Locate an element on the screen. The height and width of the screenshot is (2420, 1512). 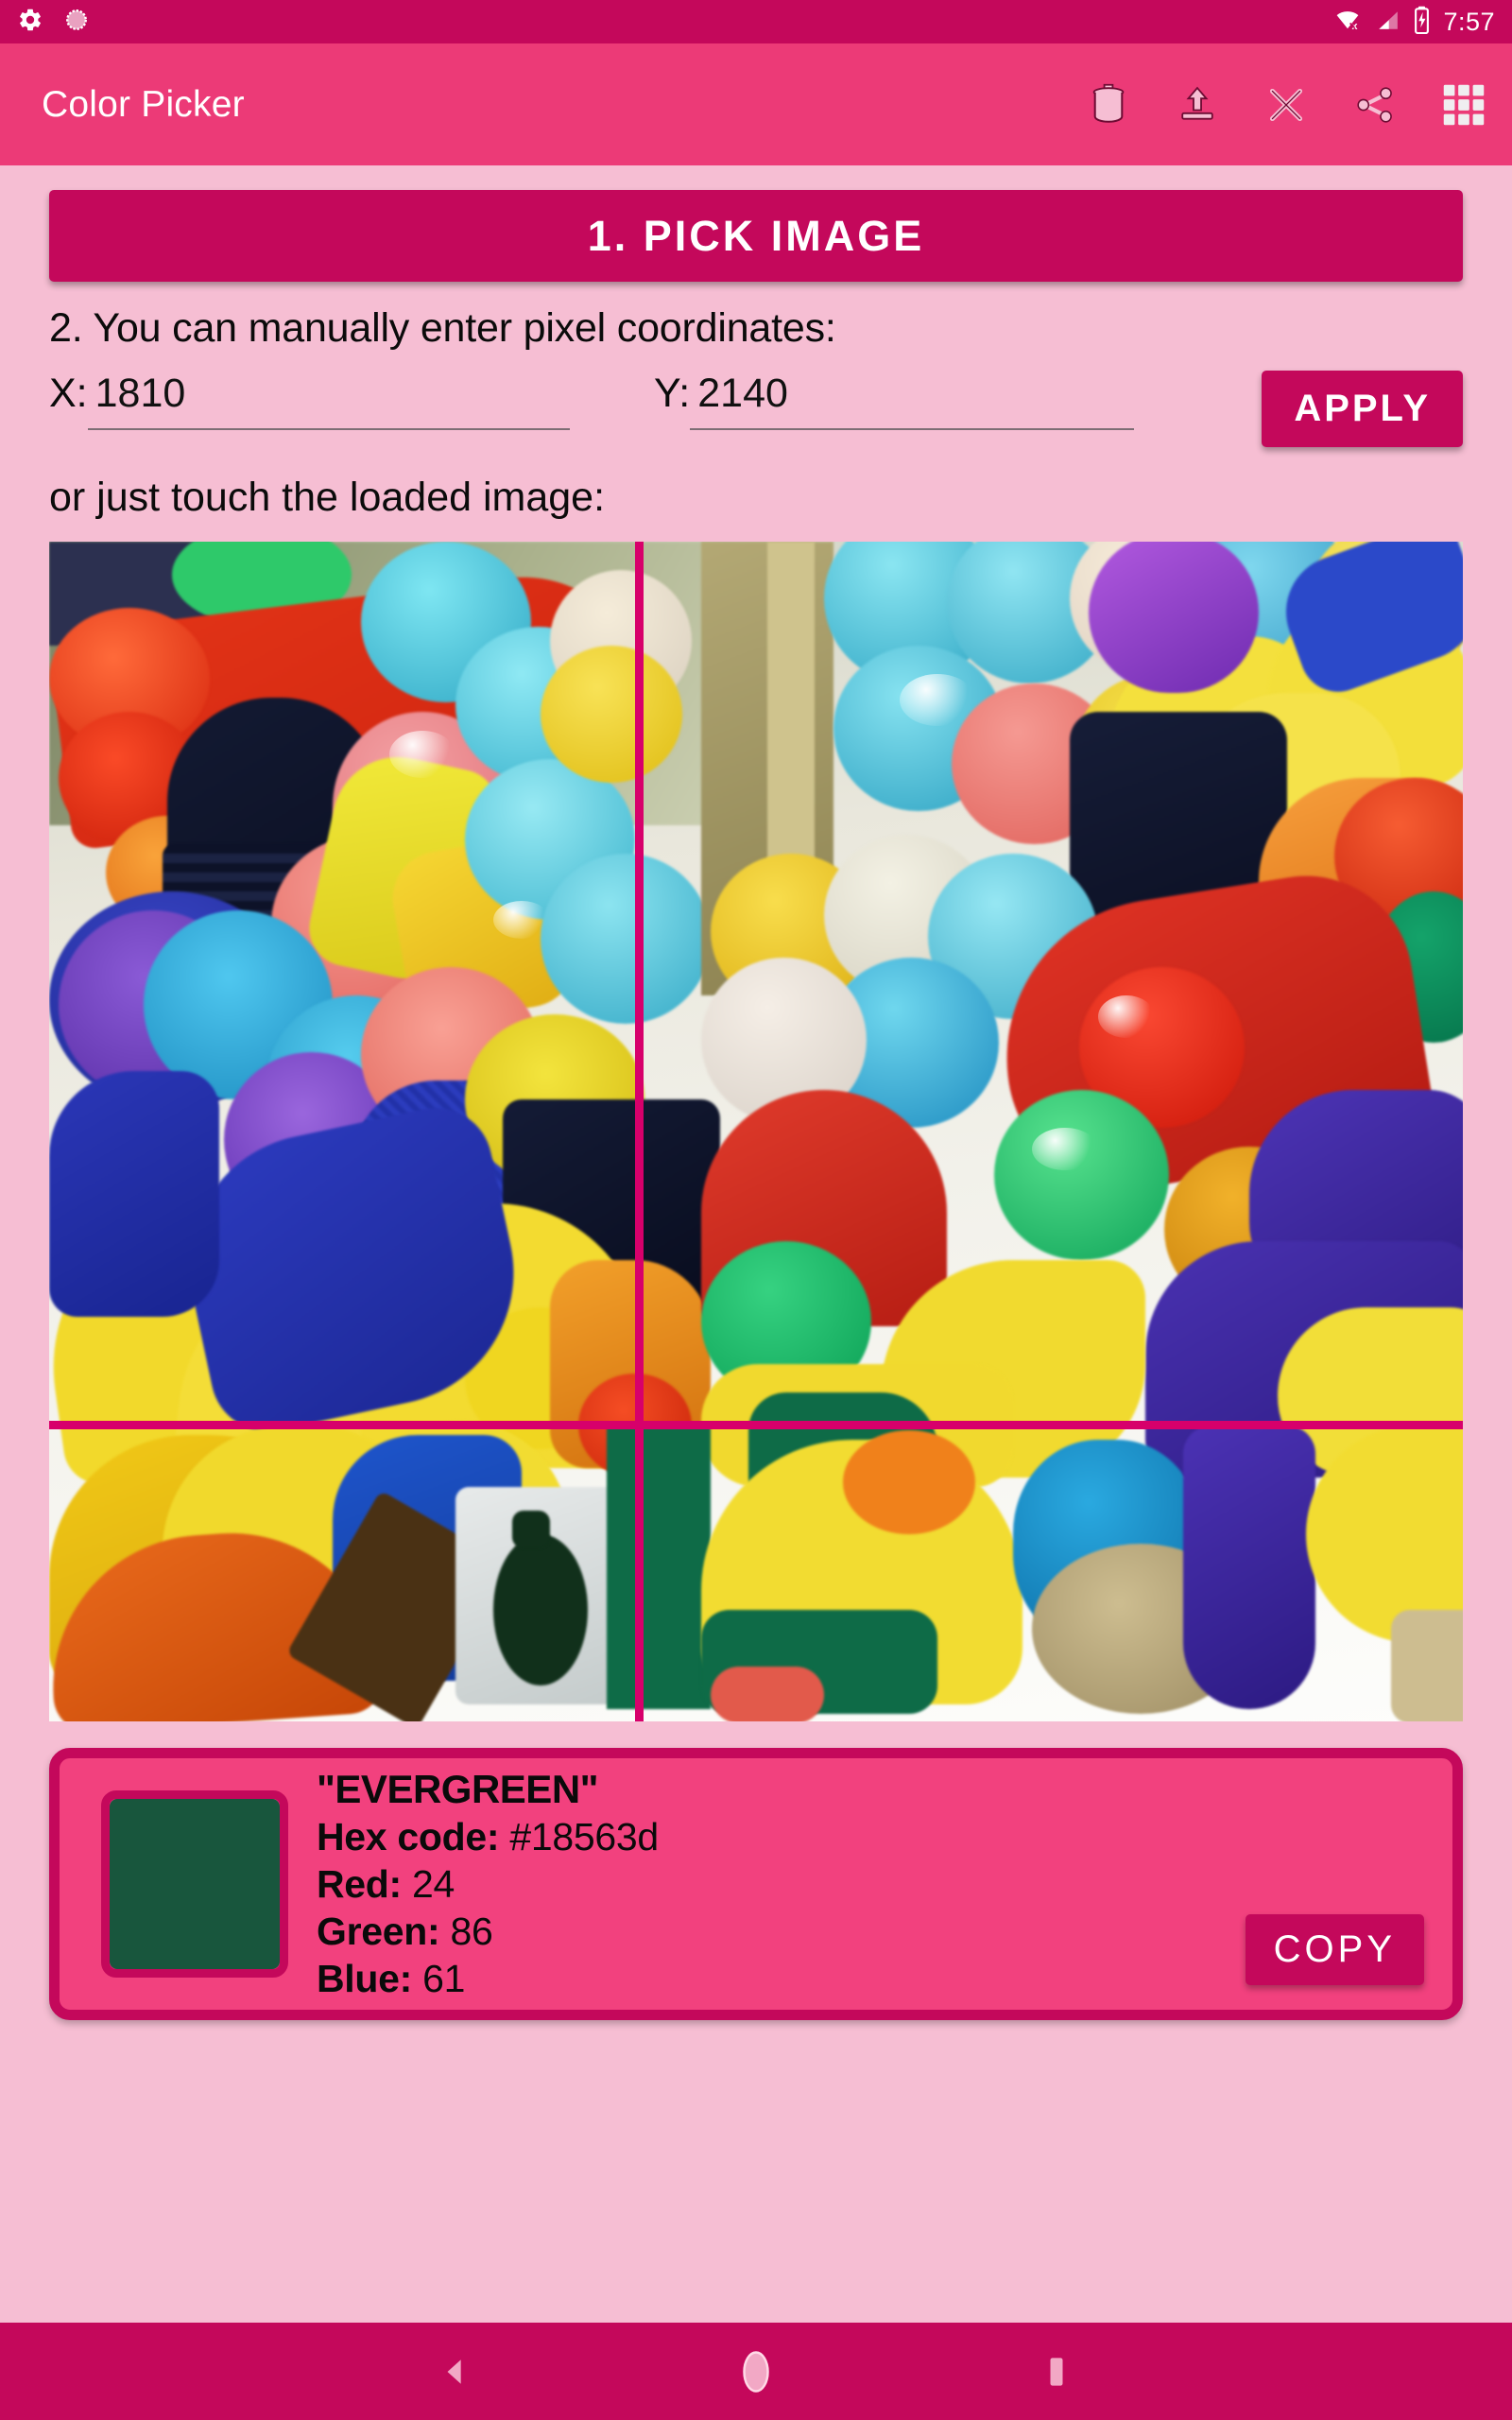
coordinate-row: X: Y: APPLY is located at coordinates (756, 418).